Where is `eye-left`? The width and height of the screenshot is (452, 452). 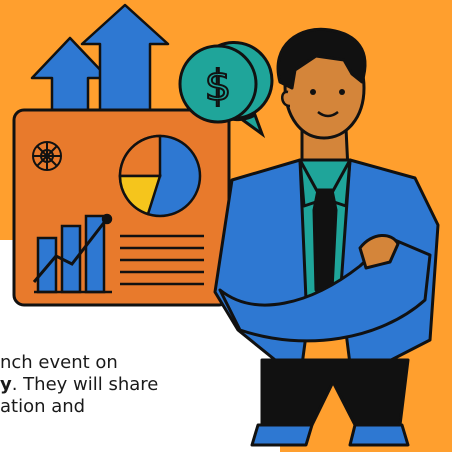 eye-left is located at coordinates (313, 92).